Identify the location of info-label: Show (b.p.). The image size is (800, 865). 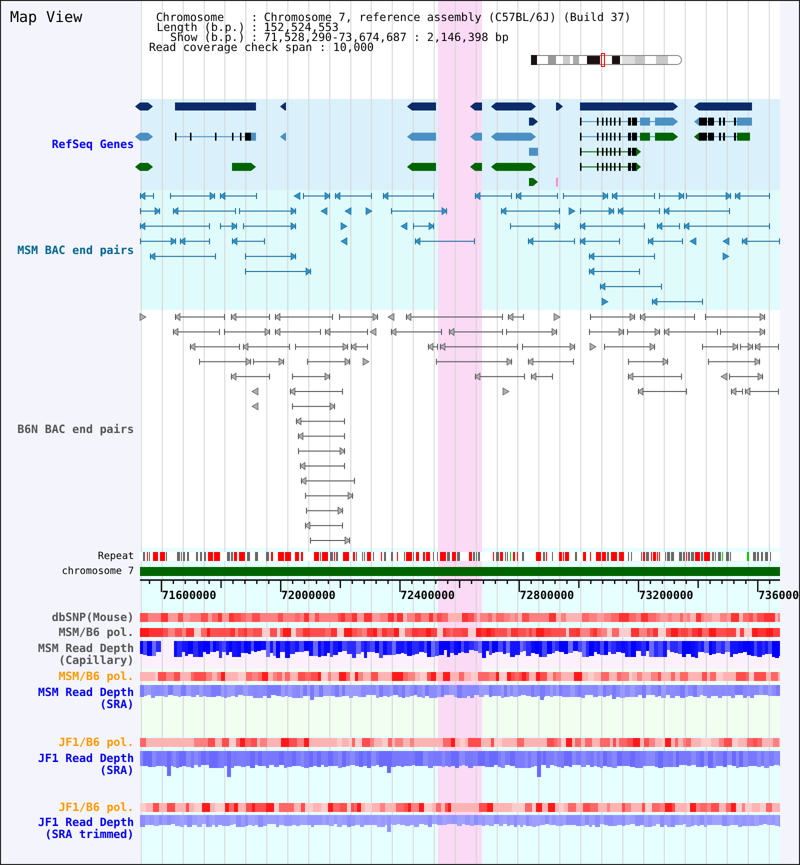
(207, 38).